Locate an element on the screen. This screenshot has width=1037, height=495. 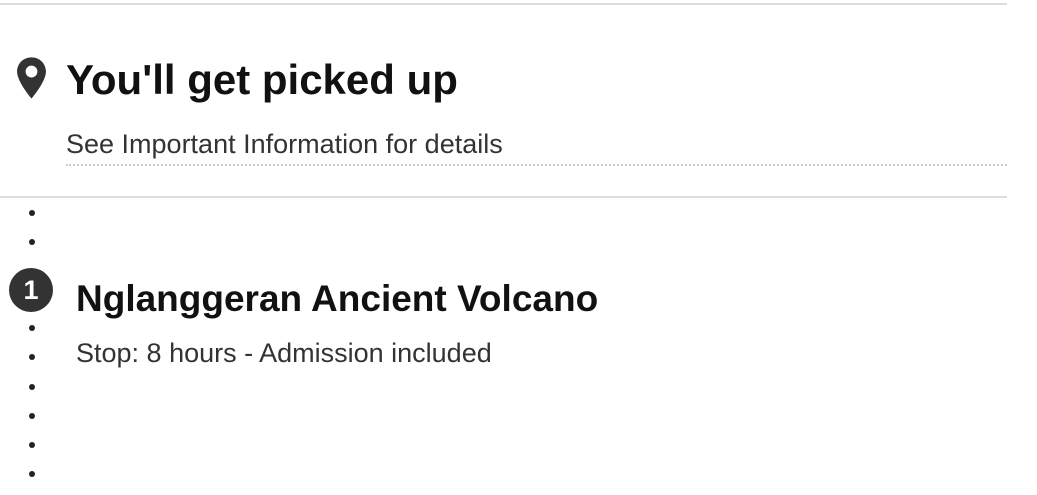
stop-title: Nglanggeran Ancient Volcano is located at coordinates (337, 299).